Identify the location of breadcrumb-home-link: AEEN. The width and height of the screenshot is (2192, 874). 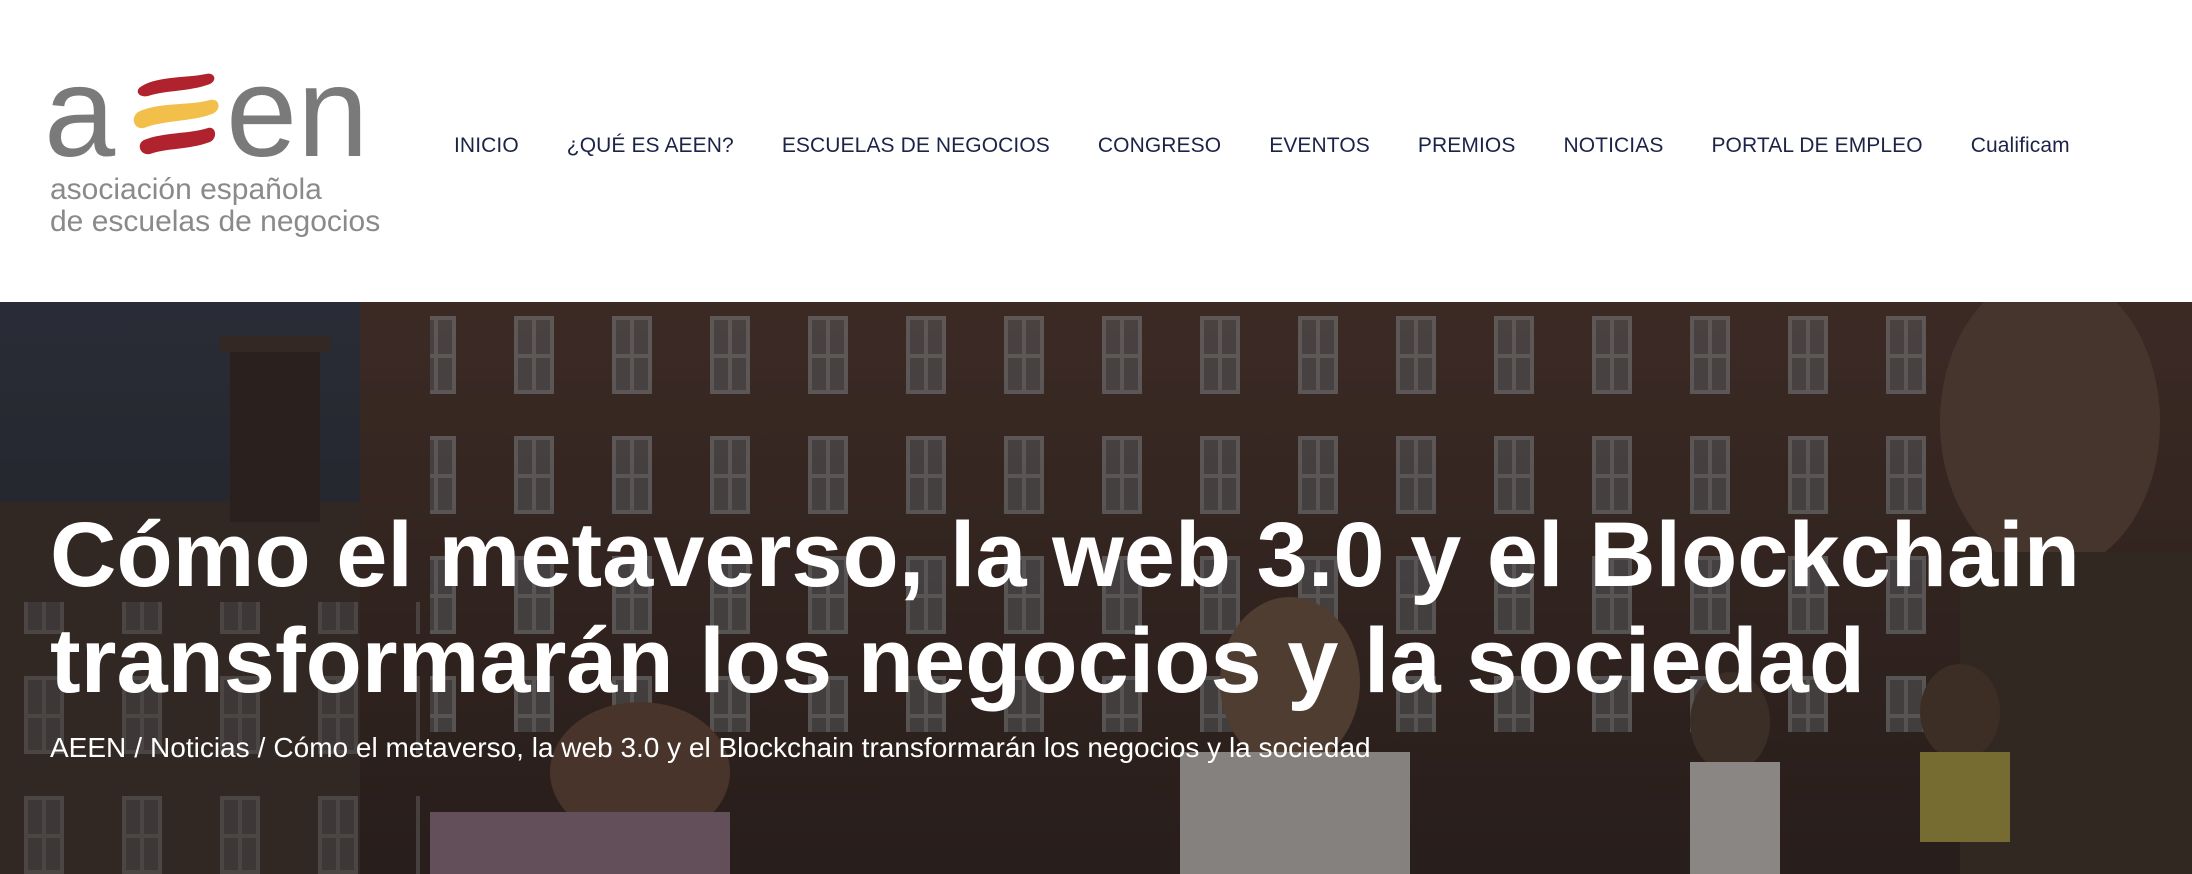
(88, 747).